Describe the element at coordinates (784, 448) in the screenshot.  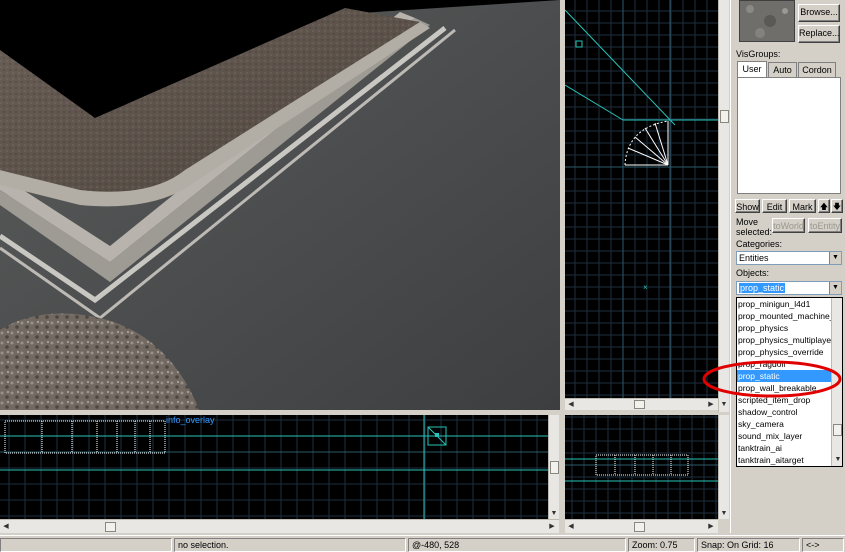
I see `list-item: tanktrain_ai` at that location.